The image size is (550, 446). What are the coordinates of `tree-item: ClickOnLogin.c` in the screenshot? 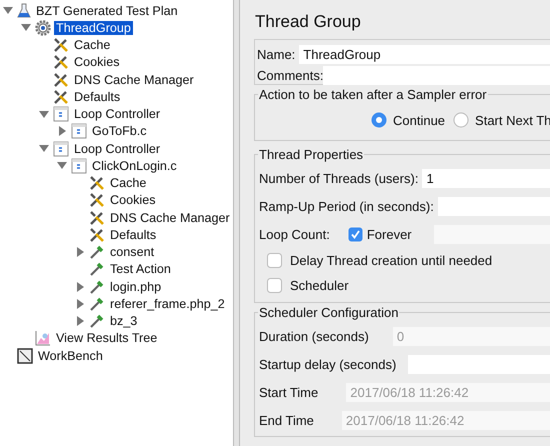 It's located at (134, 165).